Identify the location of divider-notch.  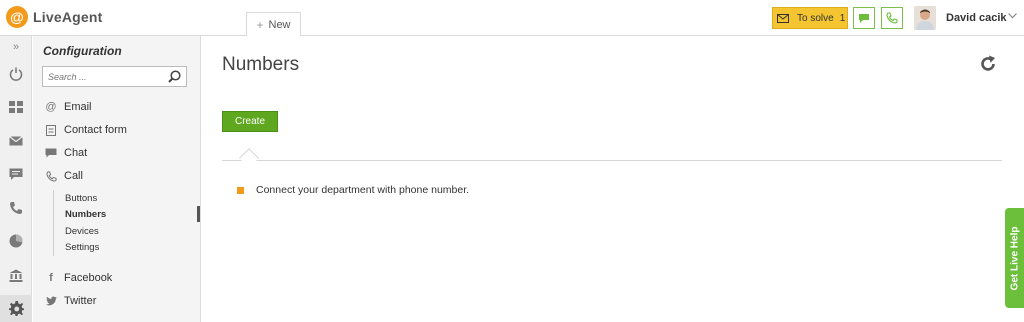
(249, 158).